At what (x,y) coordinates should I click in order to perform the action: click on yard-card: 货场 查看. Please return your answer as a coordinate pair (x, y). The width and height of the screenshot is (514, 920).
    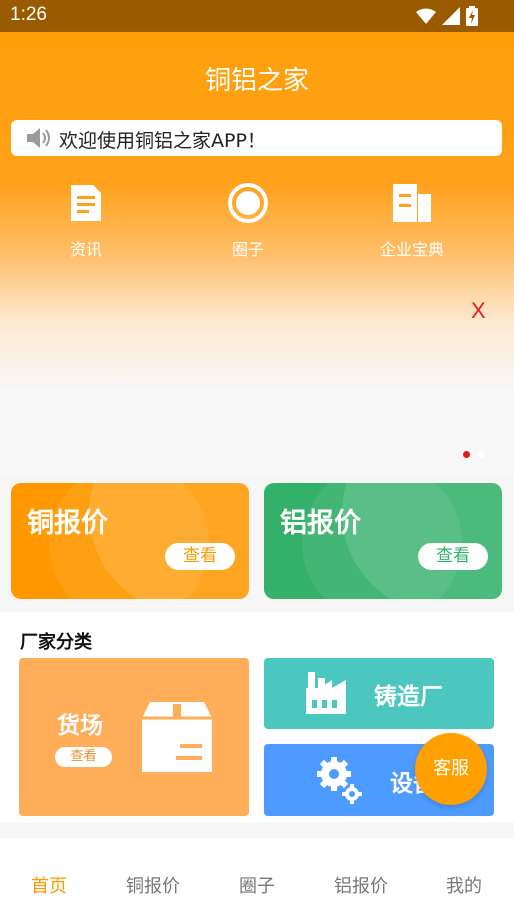
    Looking at the image, I should click on (134, 737).